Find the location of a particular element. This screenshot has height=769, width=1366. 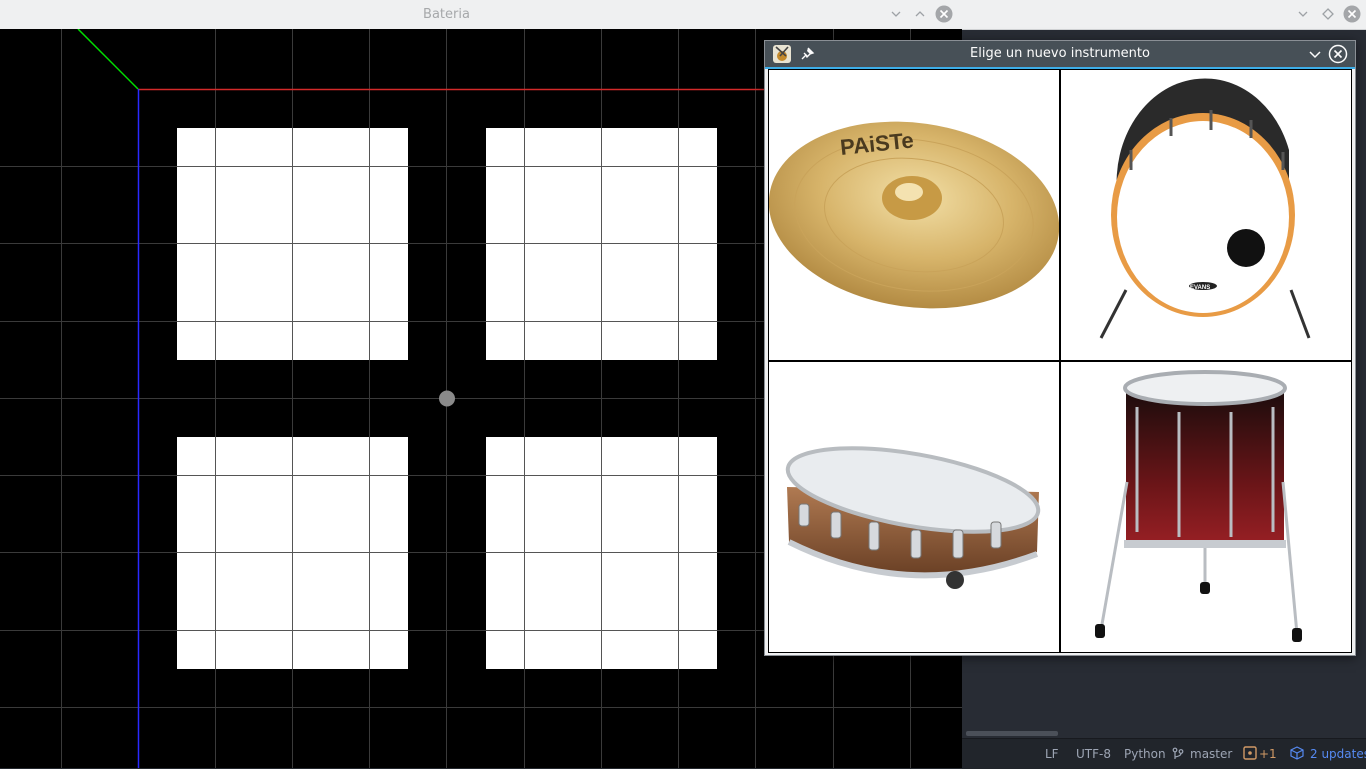

cymbal-option: PAiSTe is located at coordinates (914, 215).